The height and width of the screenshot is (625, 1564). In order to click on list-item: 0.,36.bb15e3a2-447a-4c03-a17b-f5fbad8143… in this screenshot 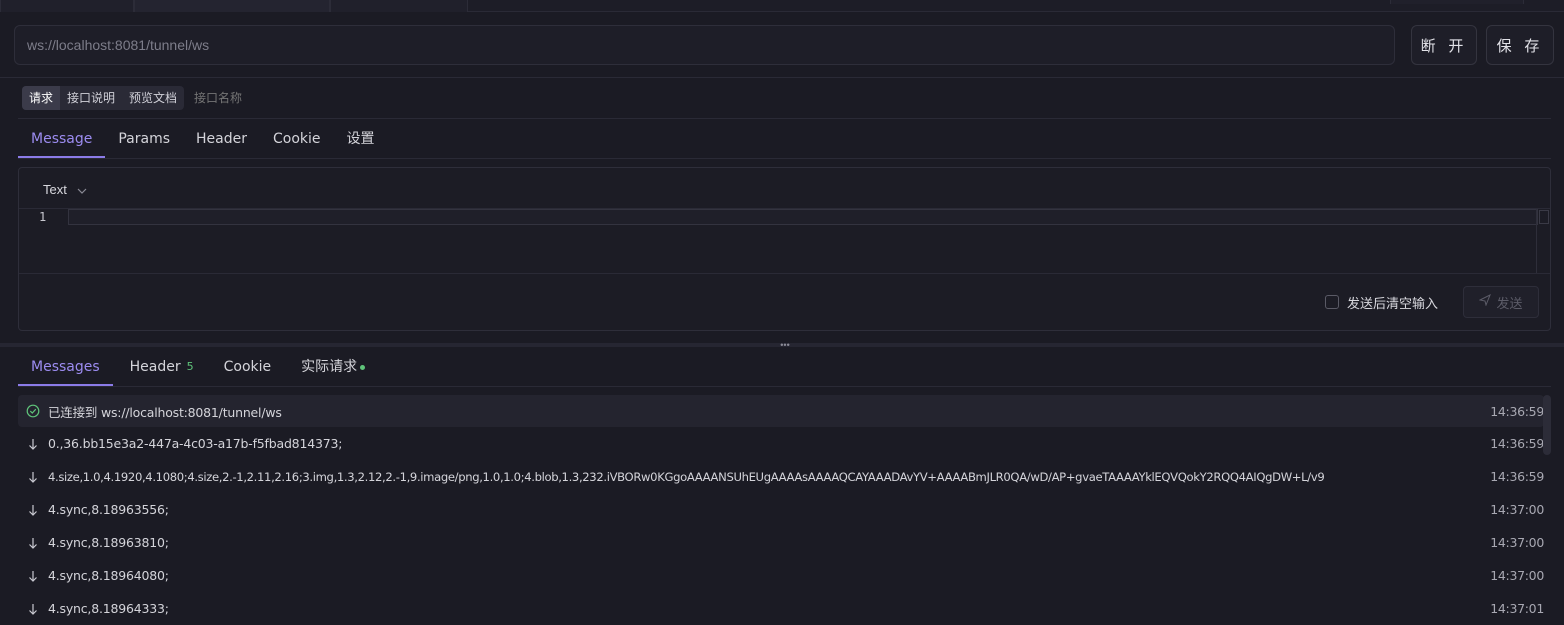, I will do `click(781, 443)`.